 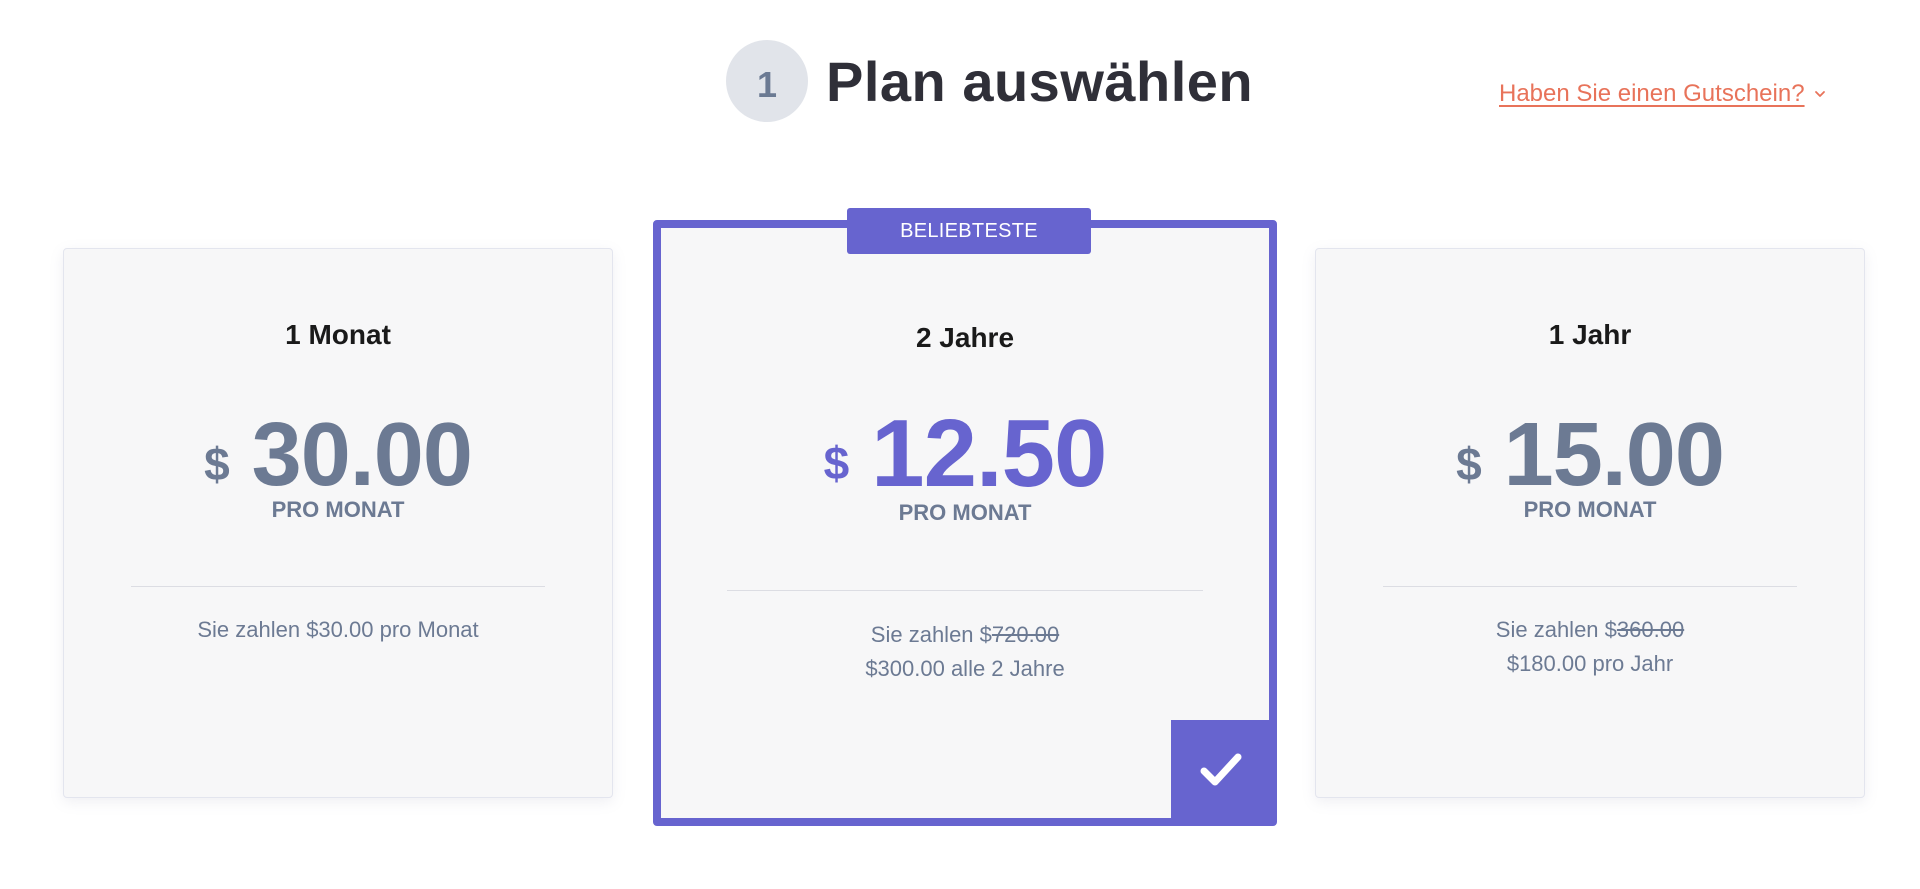 I want to click on payment-line: Sie zahlen $360.00, so click(x=1590, y=630).